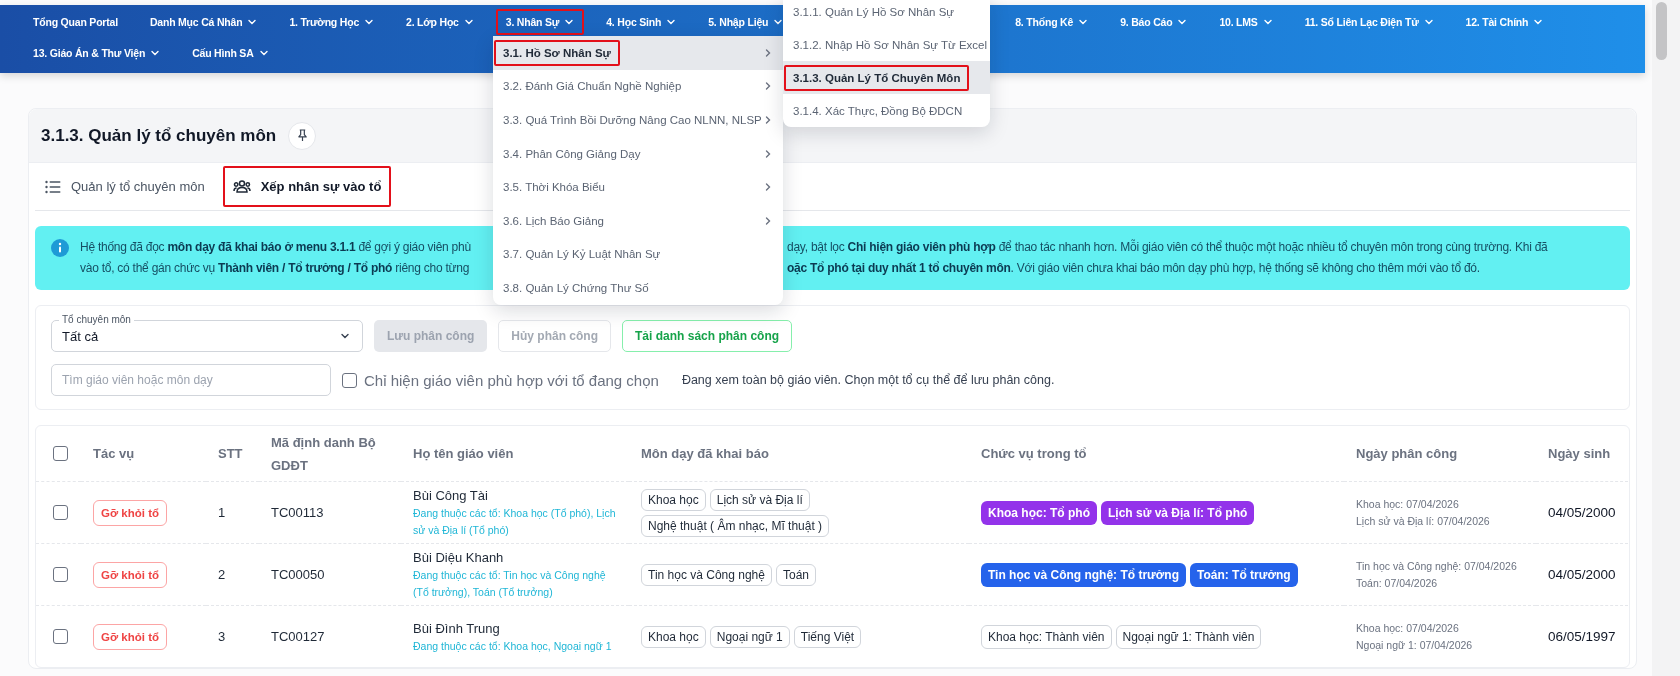  What do you see at coordinates (125, 186) in the screenshot?
I see `tab: Quản lý tổ chuyên môn` at bounding box center [125, 186].